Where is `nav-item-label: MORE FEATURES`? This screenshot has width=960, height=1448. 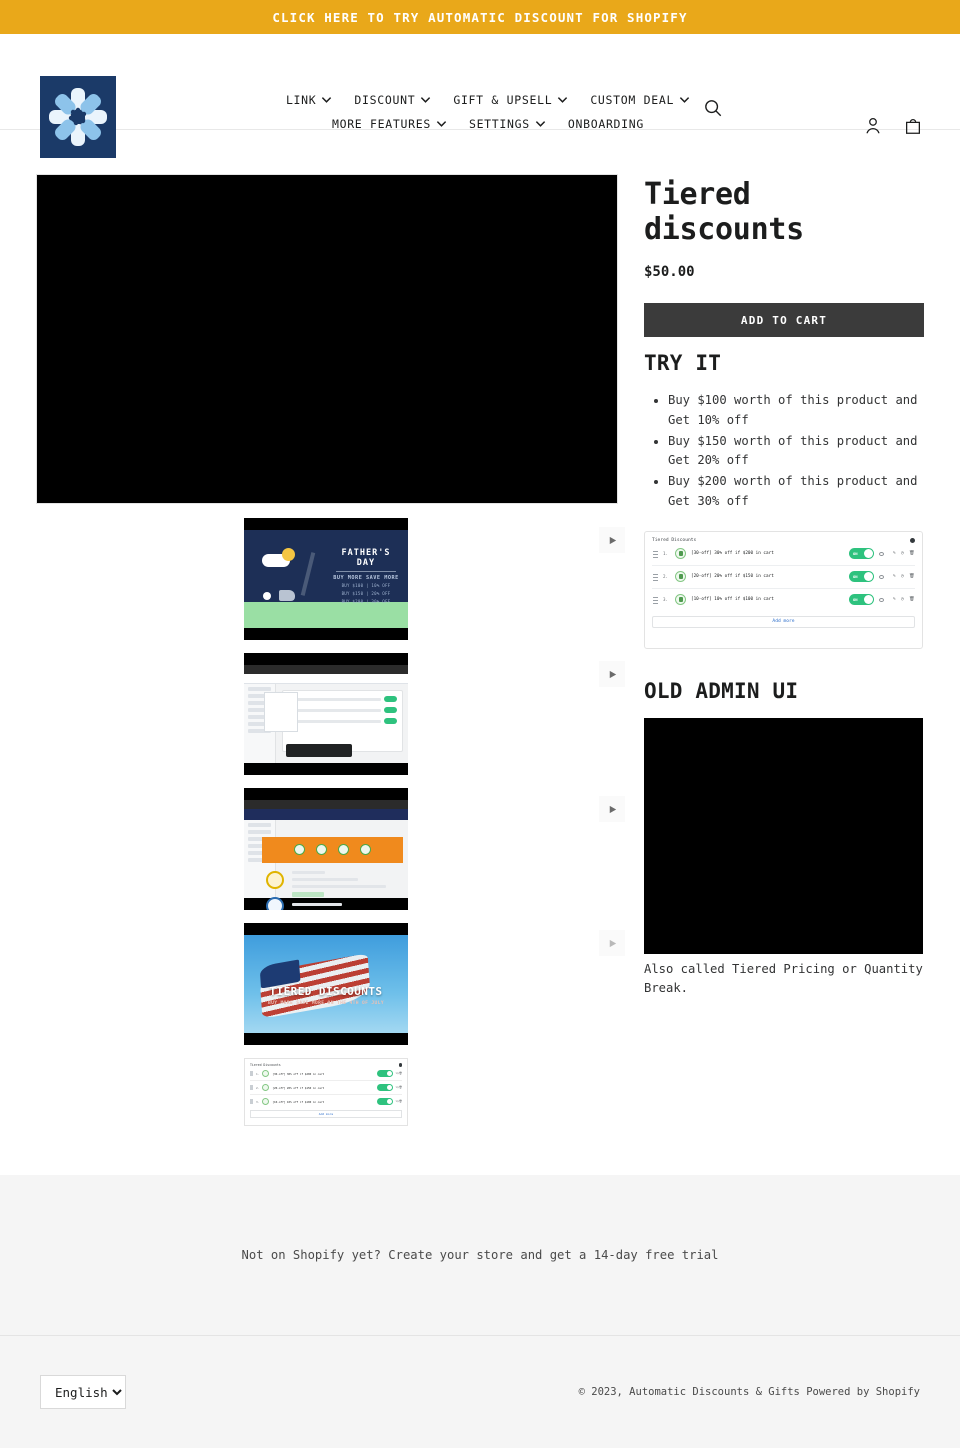
nav-item-label: MORE FEATURES is located at coordinates (381, 123).